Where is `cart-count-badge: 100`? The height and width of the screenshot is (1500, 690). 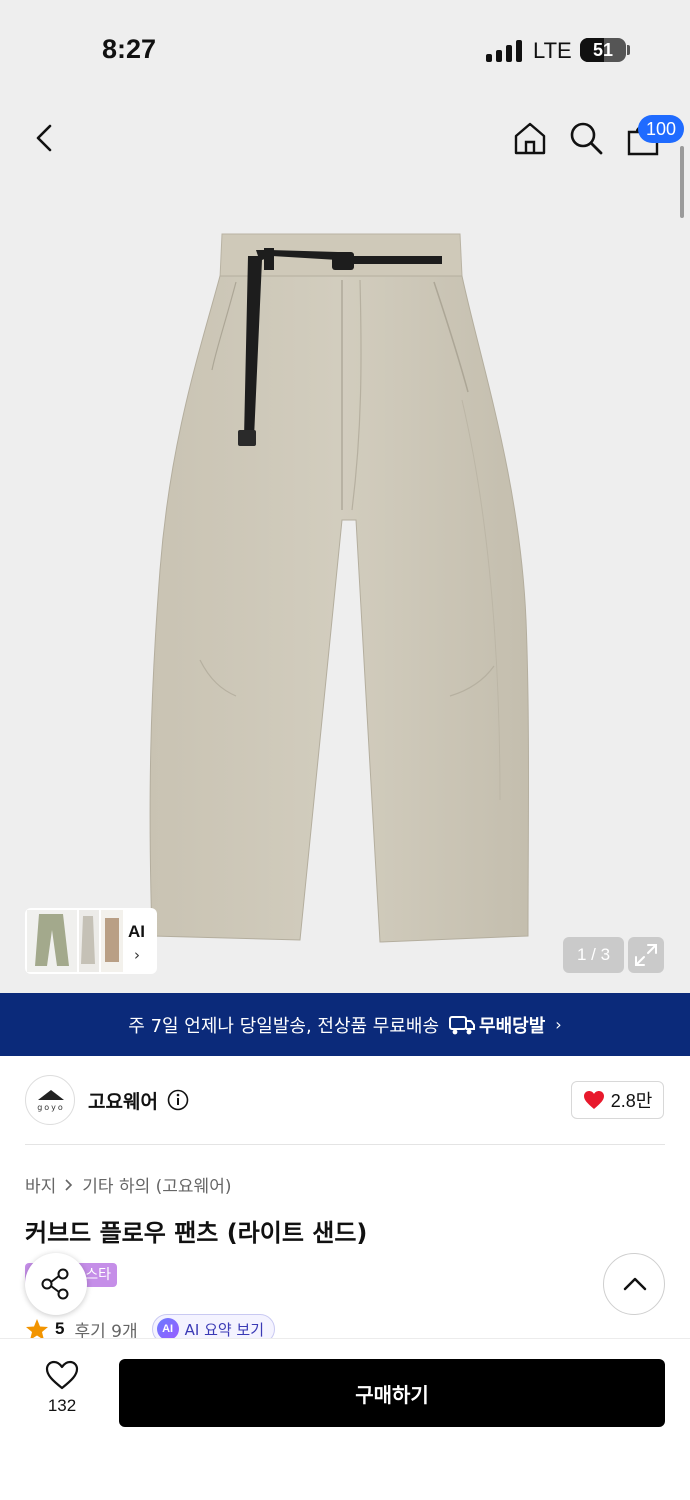
cart-count-badge: 100 is located at coordinates (661, 129).